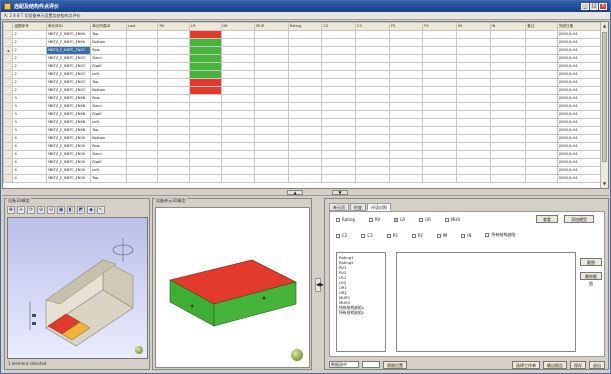  I want to click on maximize-button: □, so click(594, 6).